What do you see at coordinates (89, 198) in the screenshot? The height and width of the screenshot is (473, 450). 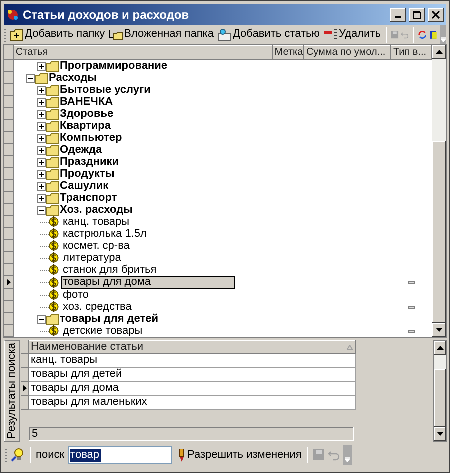 I see `folder-label: Транспорт` at bounding box center [89, 198].